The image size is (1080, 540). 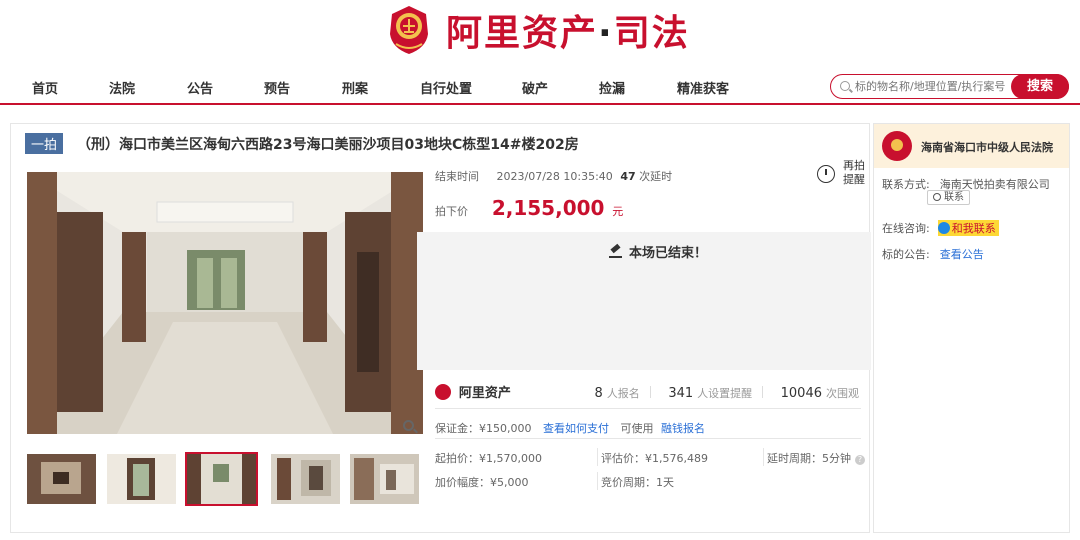 I want to click on brand-row: 阿里资产, so click(x=473, y=391).